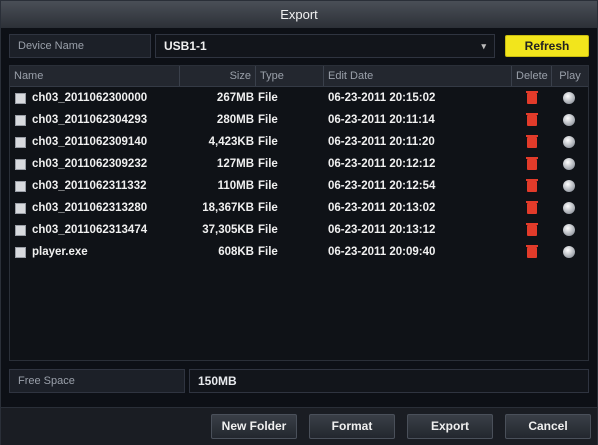  Describe the element at coordinates (382, 208) in the screenshot. I see `file-edit-date: 06-23-2011 20:13:02` at that location.